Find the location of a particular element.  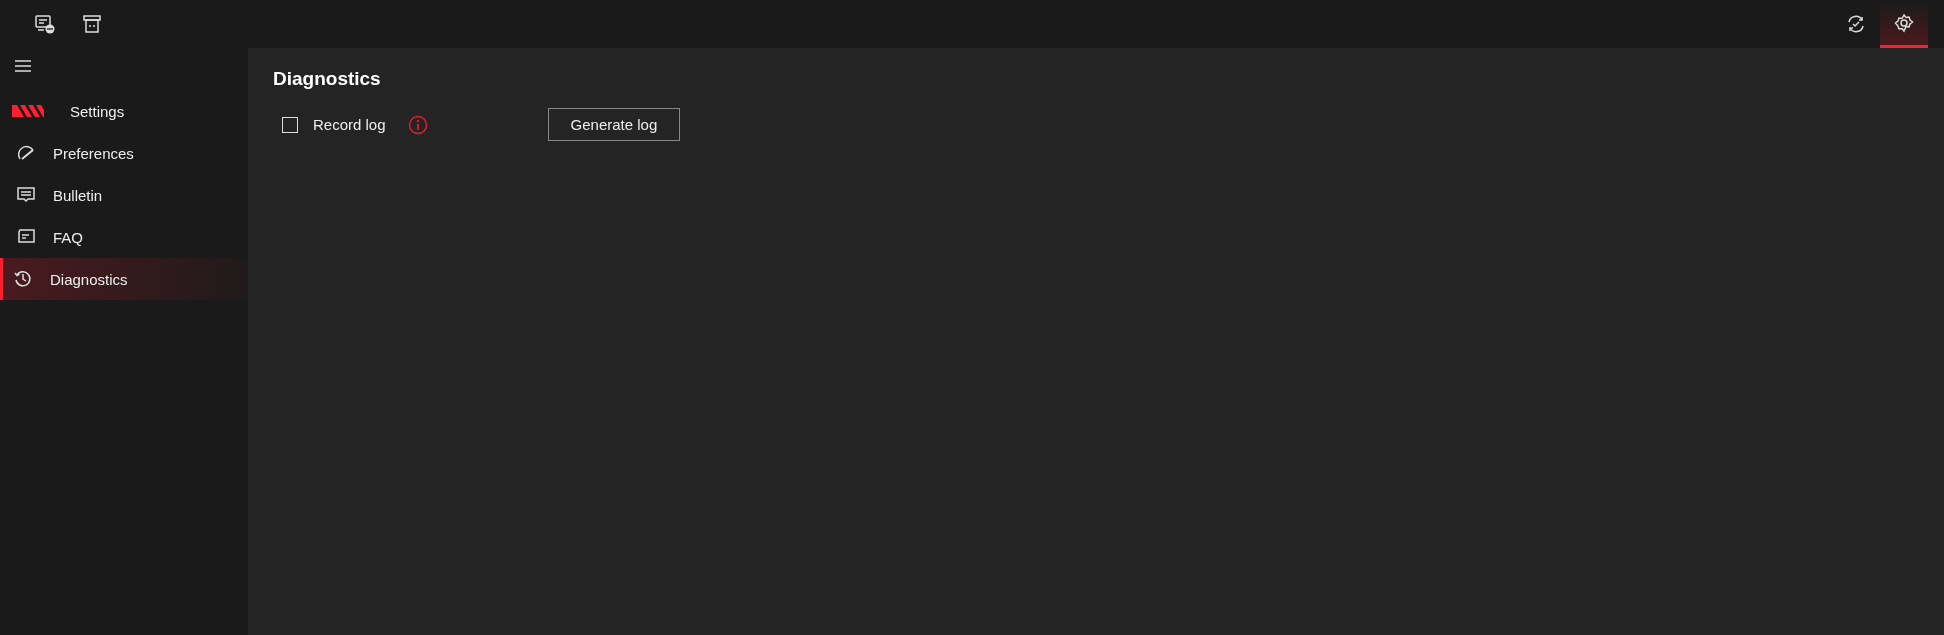

stripes-logo-icon is located at coordinates (28, 111).